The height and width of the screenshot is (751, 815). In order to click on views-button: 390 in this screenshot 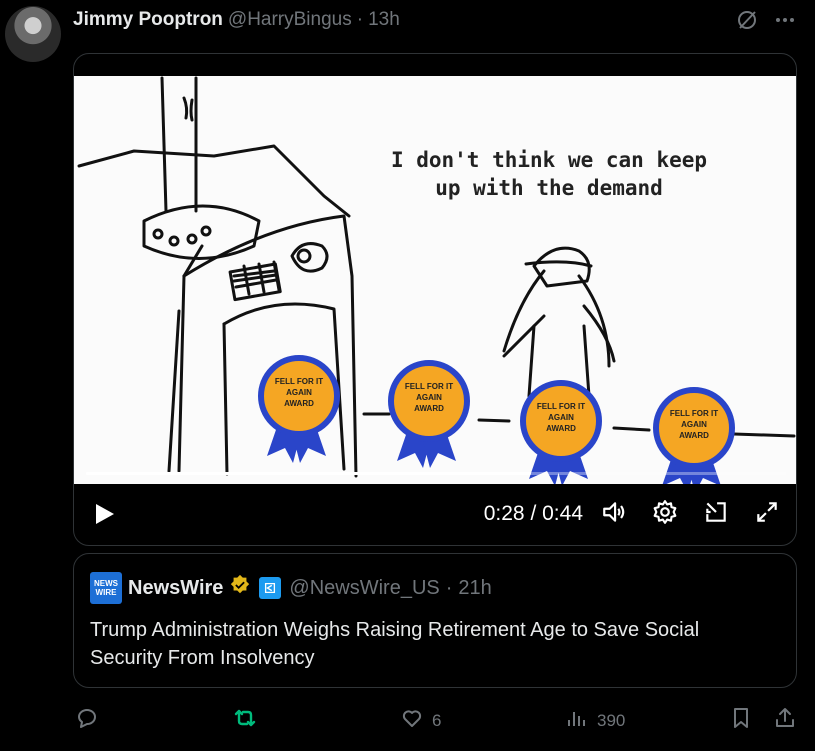, I will do `click(595, 720)`.